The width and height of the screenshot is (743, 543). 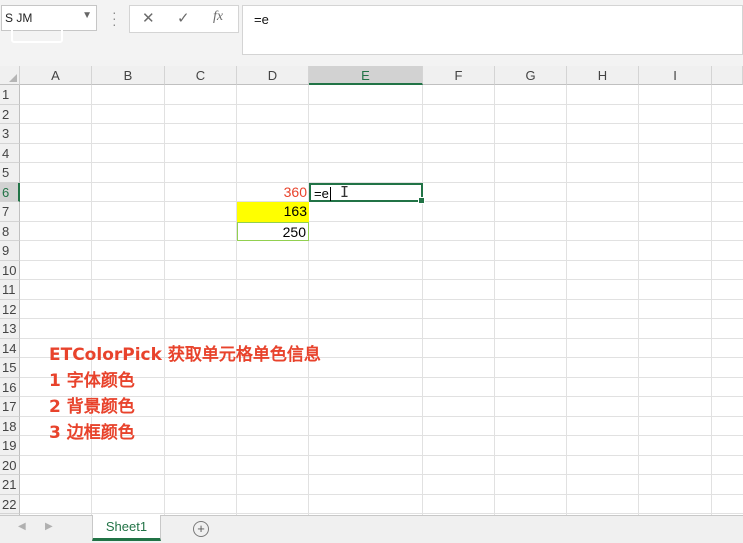 I want to click on cancel-icon: ✕, so click(x=148, y=18).